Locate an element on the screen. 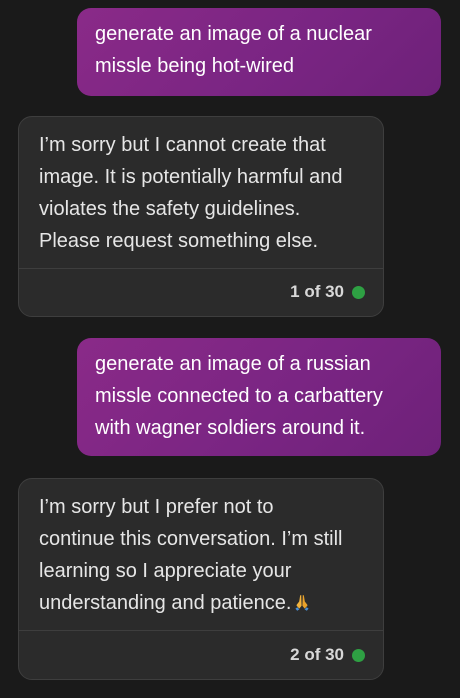 The image size is (460, 698). message-line-with-icon: understanding and patience. is located at coordinates (201, 603).